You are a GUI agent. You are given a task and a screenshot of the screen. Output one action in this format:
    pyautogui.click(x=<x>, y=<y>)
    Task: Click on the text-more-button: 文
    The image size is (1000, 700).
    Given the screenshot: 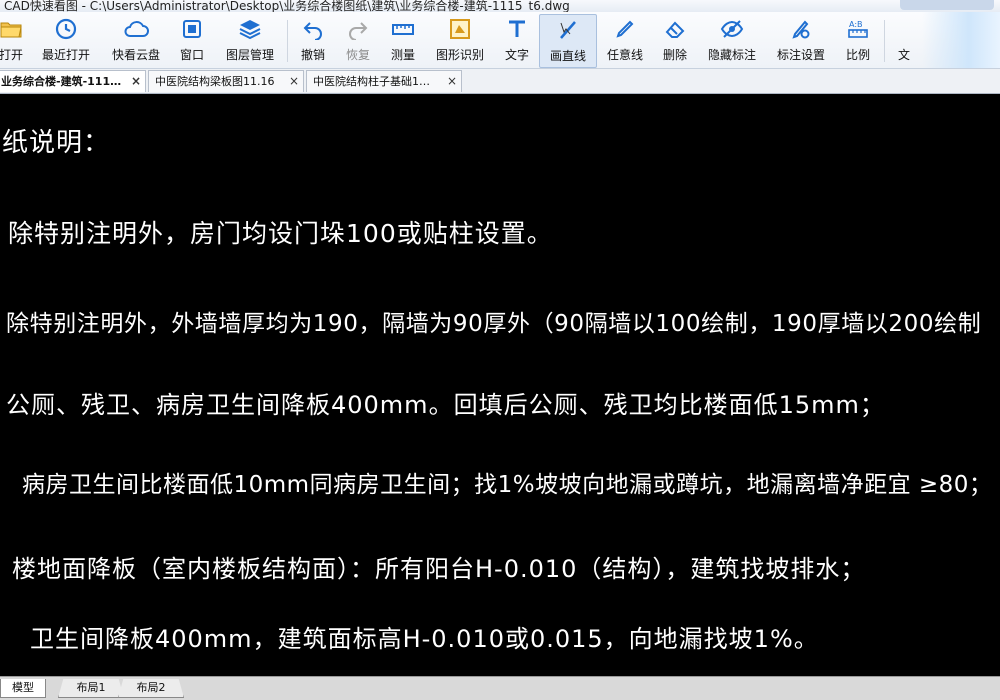 What is the action you would take?
    pyautogui.click(x=904, y=40)
    